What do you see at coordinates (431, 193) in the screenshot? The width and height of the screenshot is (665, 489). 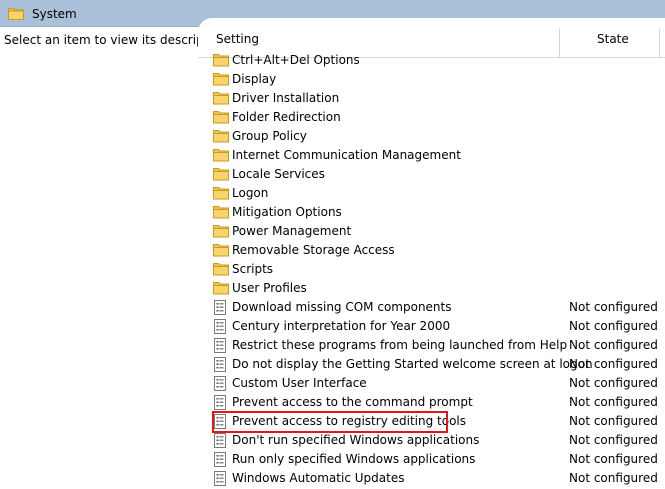 I see `folder-row: Logon` at bounding box center [431, 193].